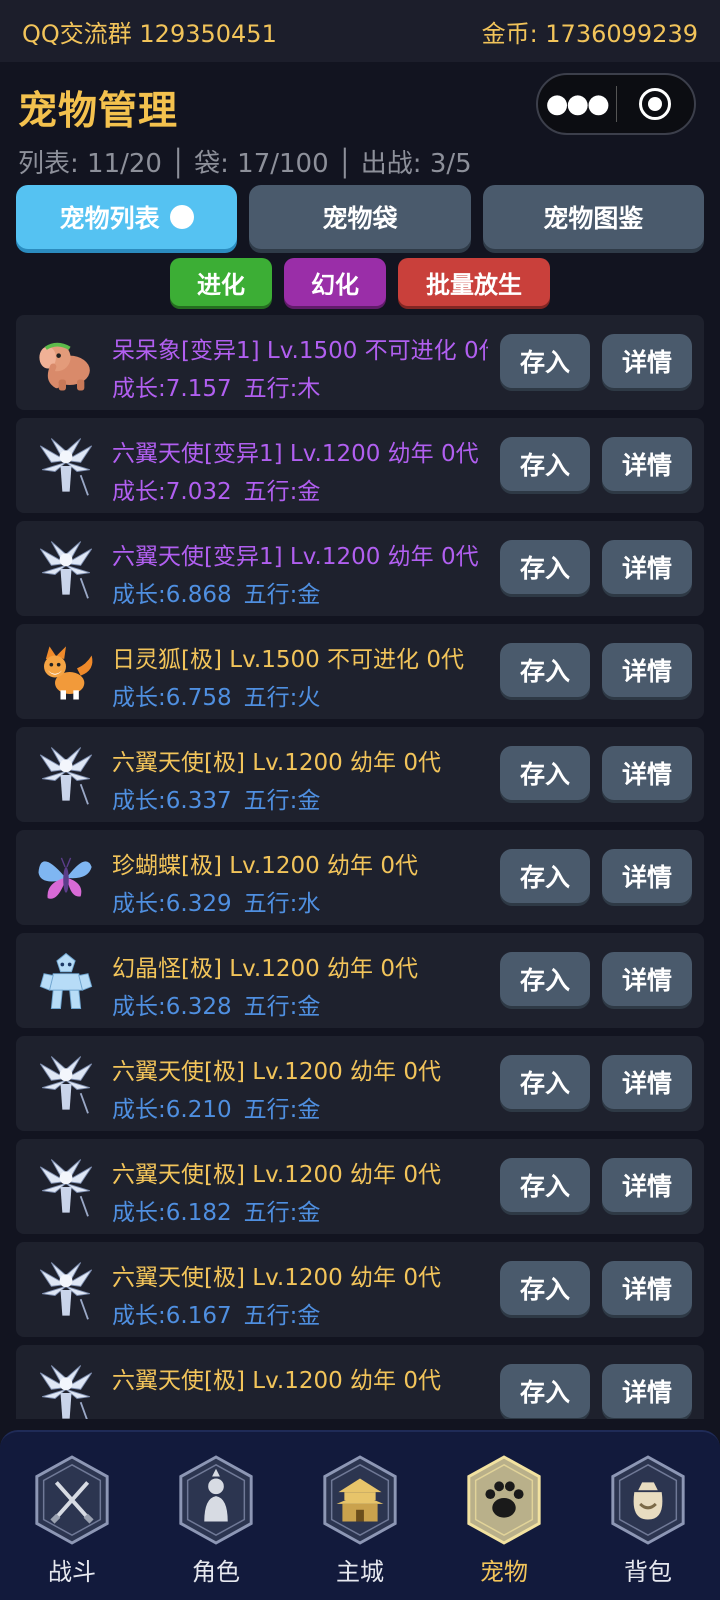 Image resolution: width=720 pixels, height=1600 pixels. Describe the element at coordinates (149, 33) in the screenshot. I see `qq-group-text: QQ交流群 129350451` at that location.